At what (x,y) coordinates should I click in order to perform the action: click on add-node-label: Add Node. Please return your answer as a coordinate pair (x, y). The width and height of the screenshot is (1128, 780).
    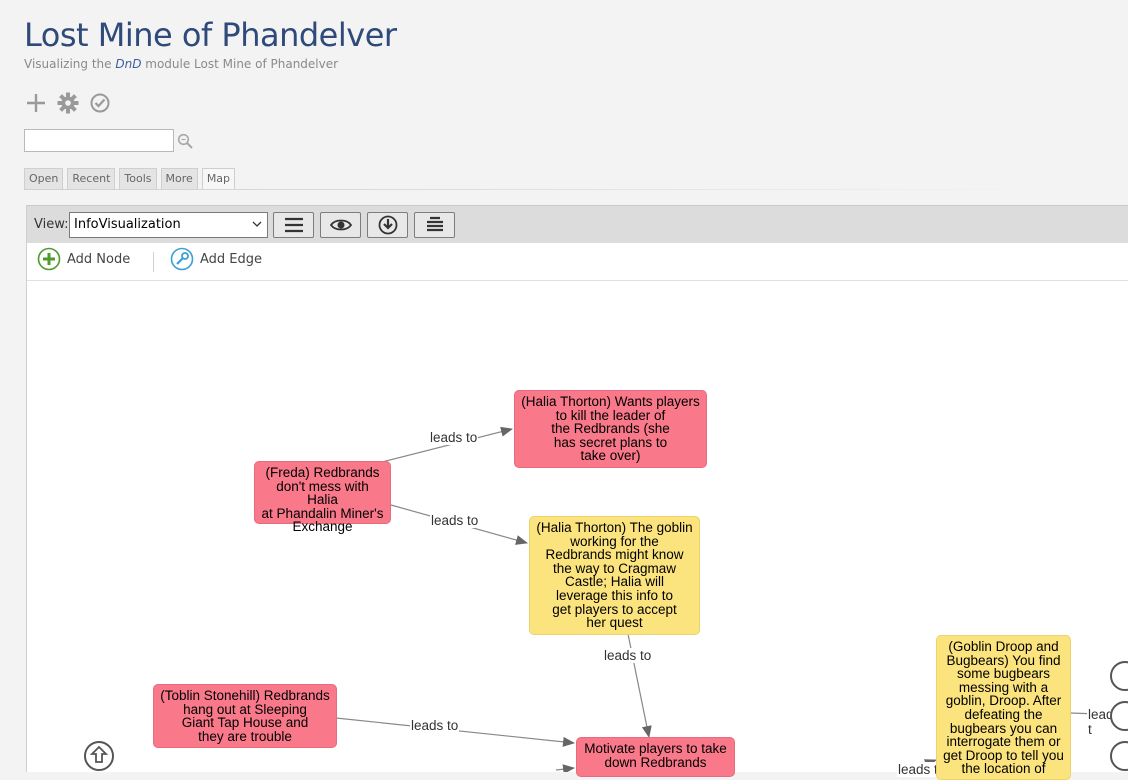
    Looking at the image, I should click on (99, 259).